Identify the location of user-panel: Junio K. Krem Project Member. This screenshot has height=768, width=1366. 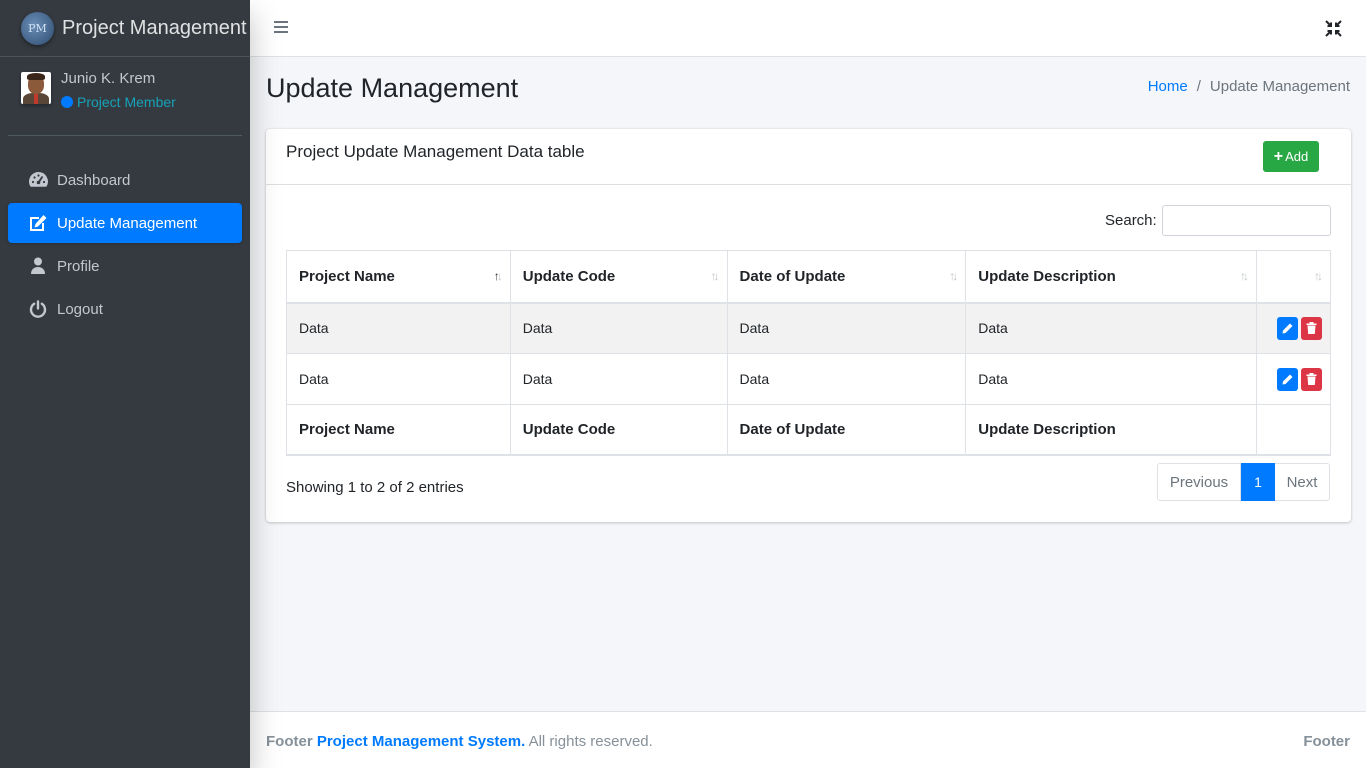
(125, 96).